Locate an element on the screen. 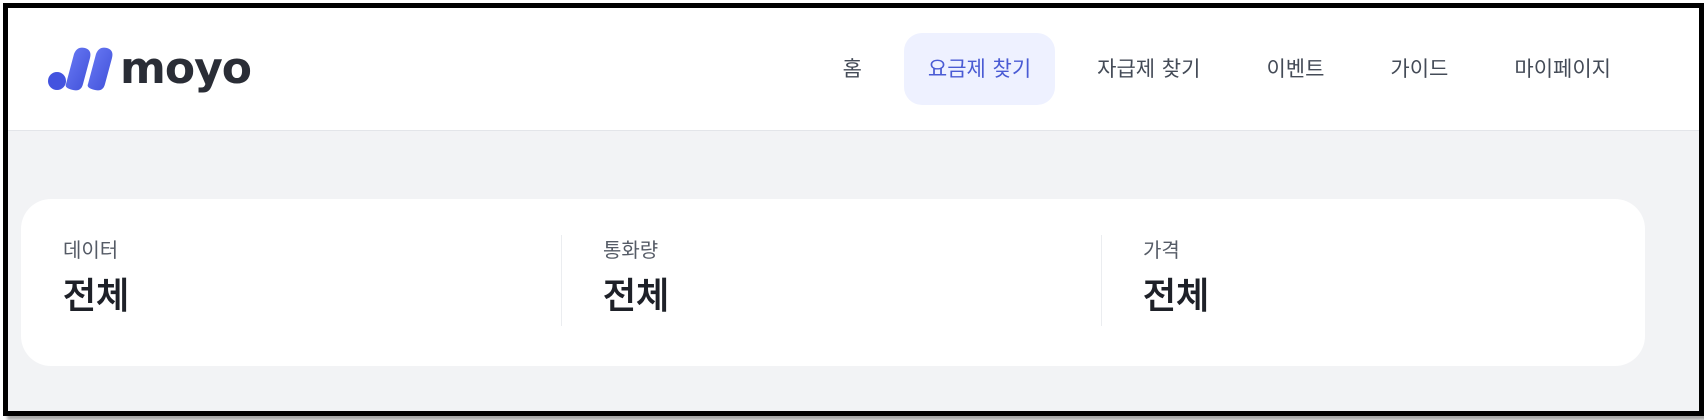 This screenshot has width=1704, height=420. brand-name: moyo is located at coordinates (186, 68).